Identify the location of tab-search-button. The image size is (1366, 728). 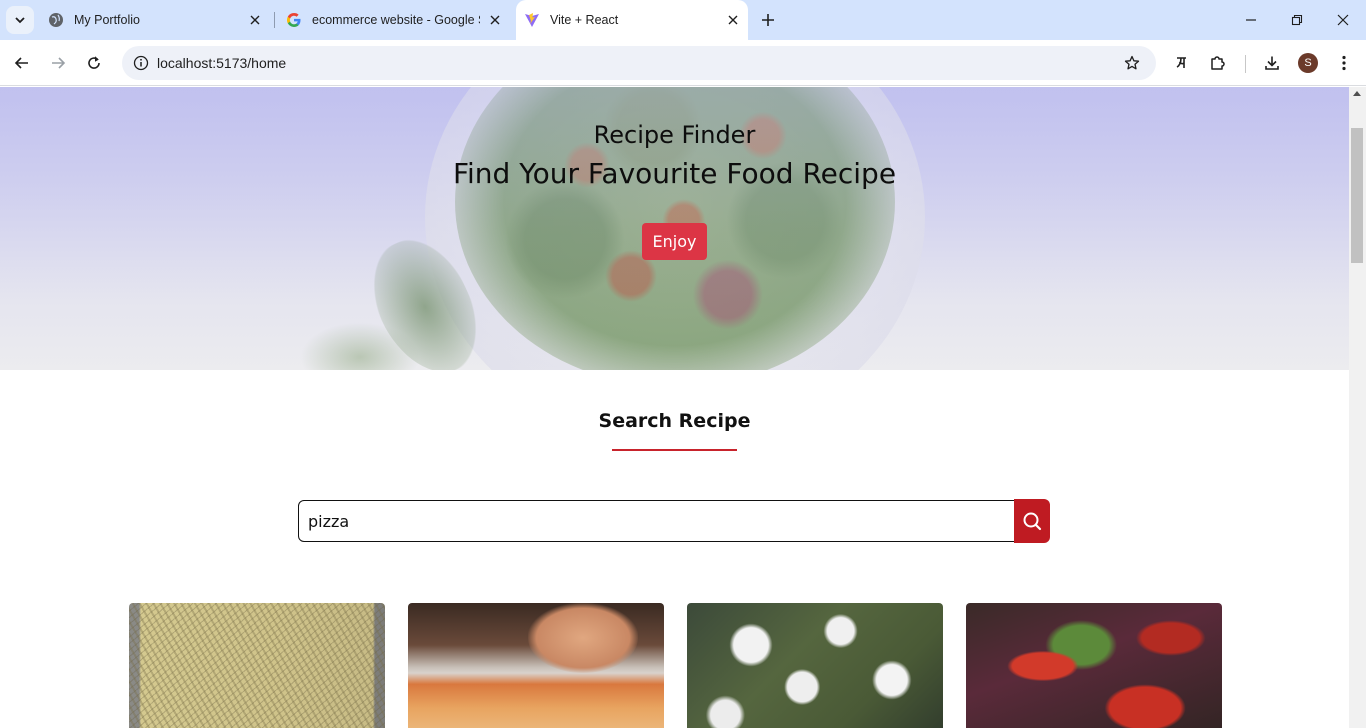
(20, 20).